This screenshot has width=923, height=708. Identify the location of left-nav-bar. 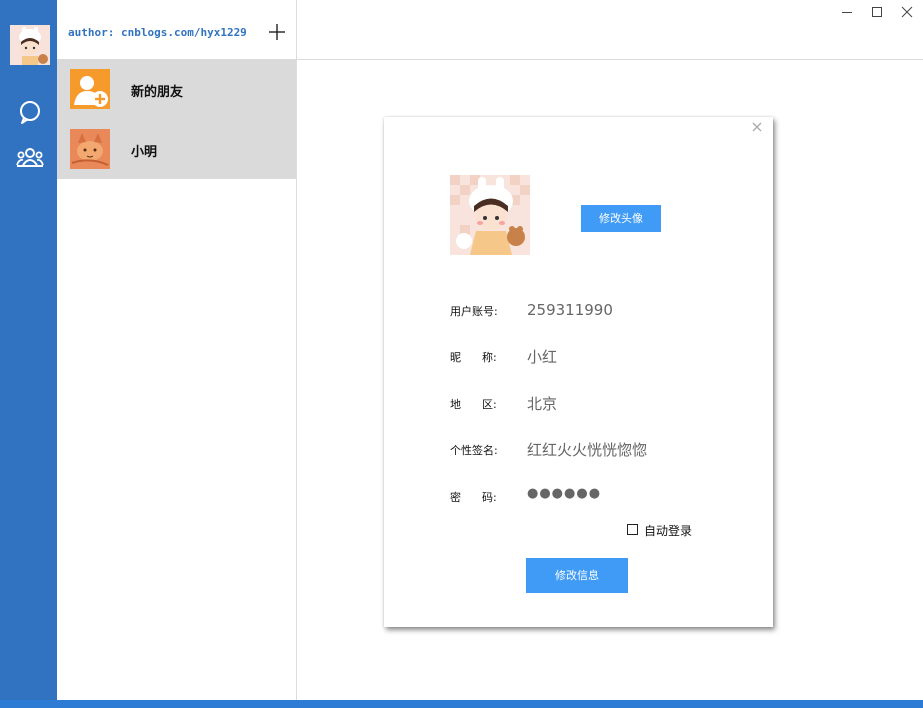
(28, 354).